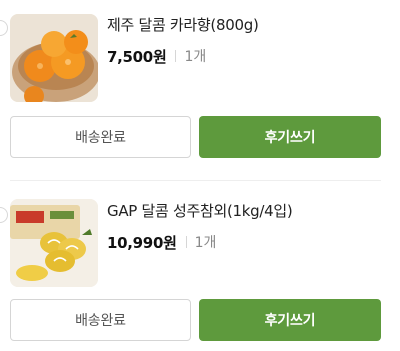 This screenshot has height=351, width=400. I want to click on product-price: 7,500원, so click(137, 56).